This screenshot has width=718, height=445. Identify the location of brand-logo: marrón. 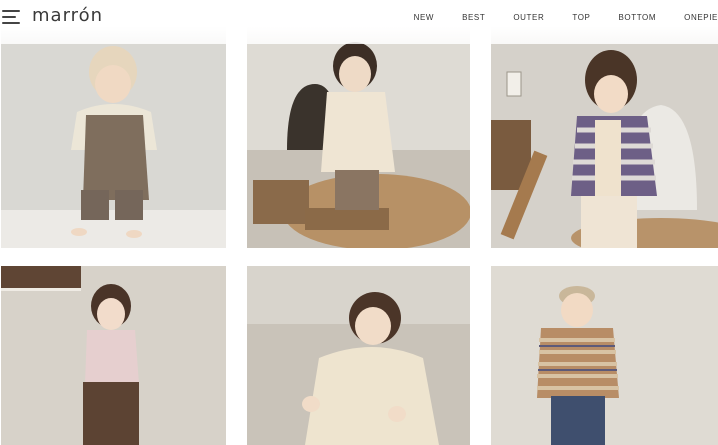
(67, 15).